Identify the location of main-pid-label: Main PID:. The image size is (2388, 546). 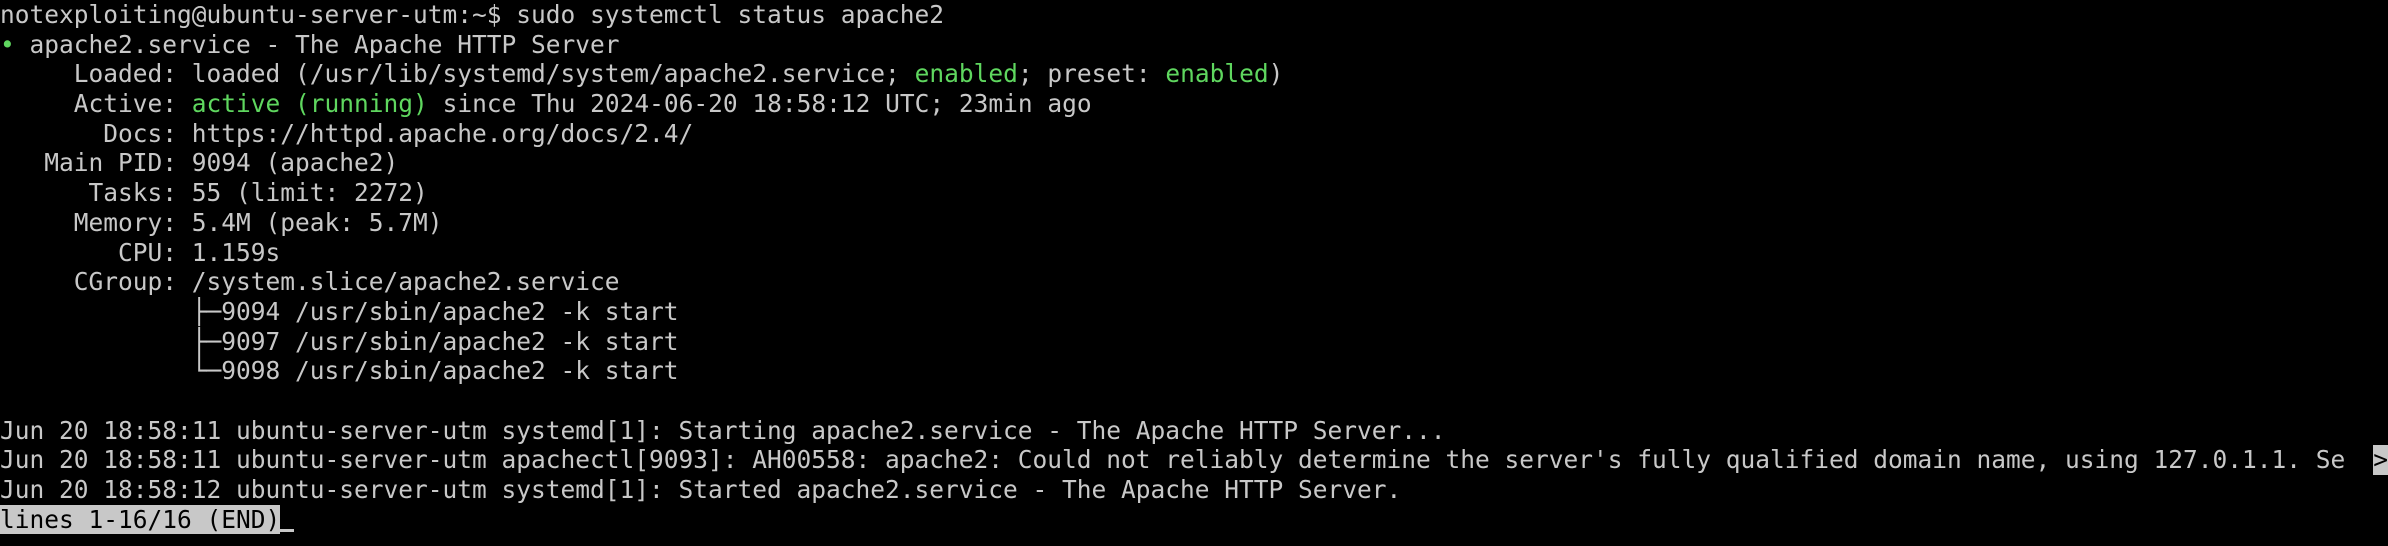
(111, 163).